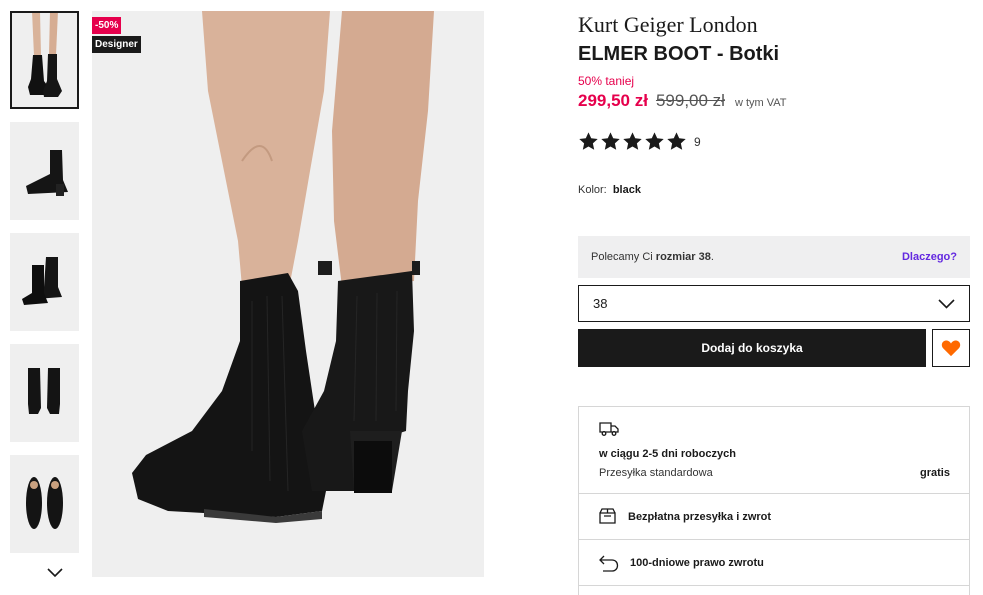 The width and height of the screenshot is (983, 595). I want to click on free-shipping-row: Bezpłatna przesyłka i zwrot, so click(774, 517).